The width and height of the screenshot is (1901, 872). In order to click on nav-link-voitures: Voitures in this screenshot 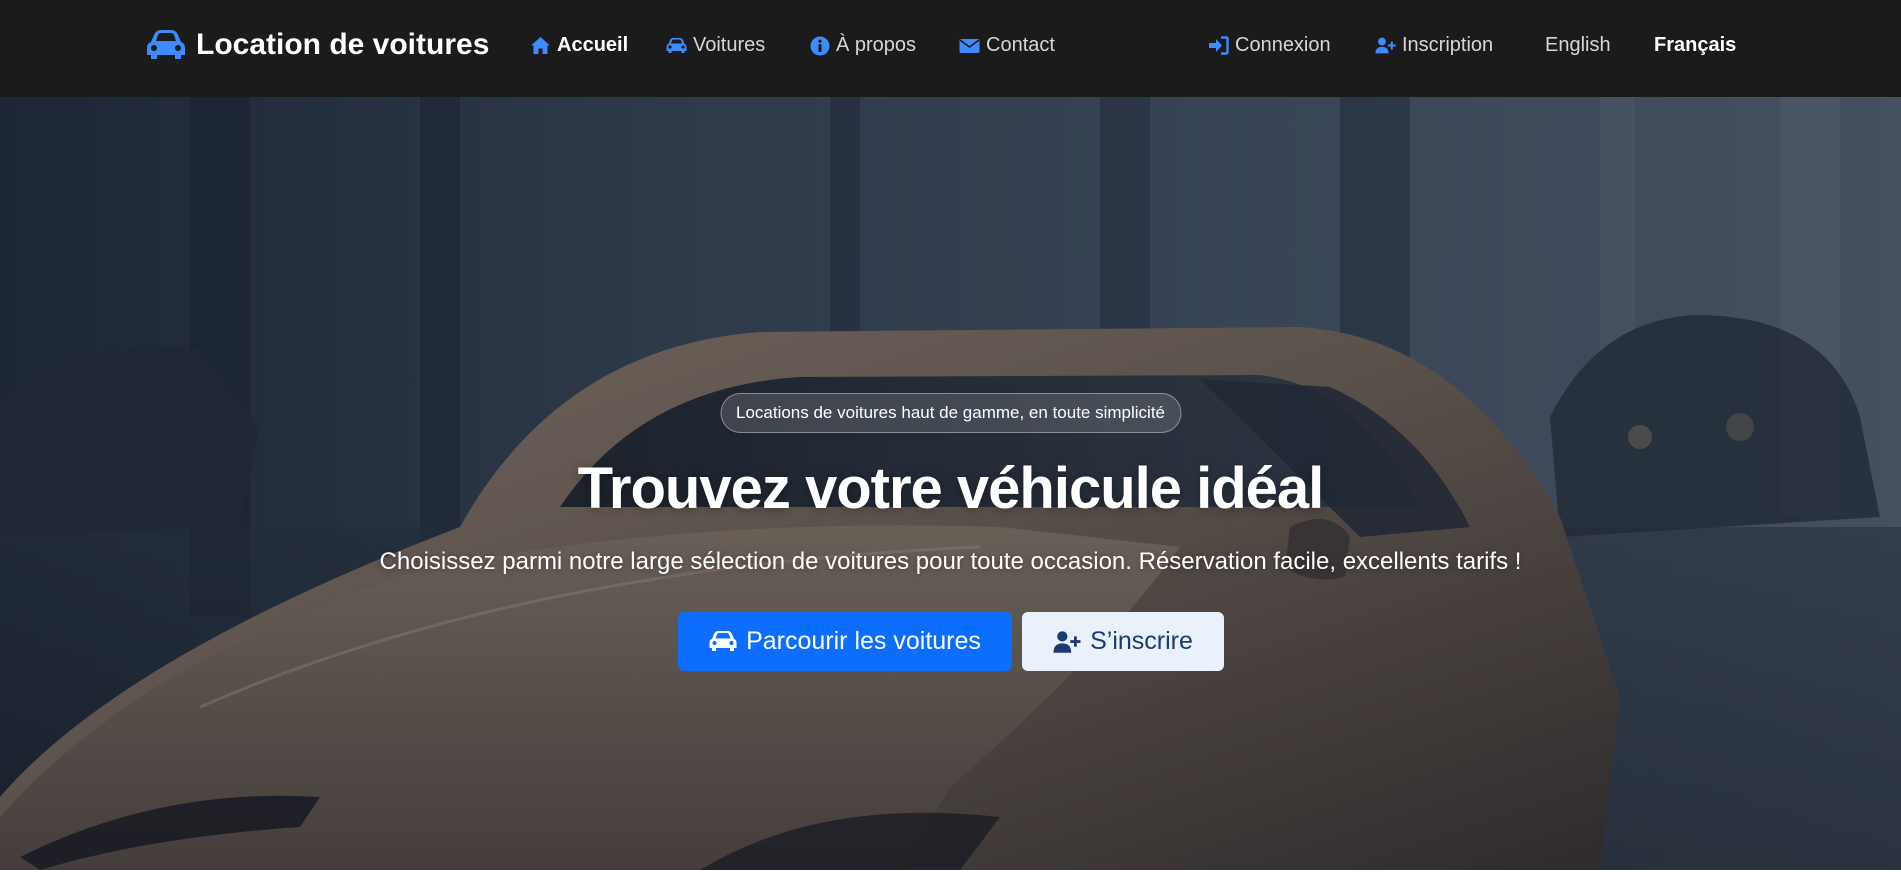, I will do `click(715, 45)`.